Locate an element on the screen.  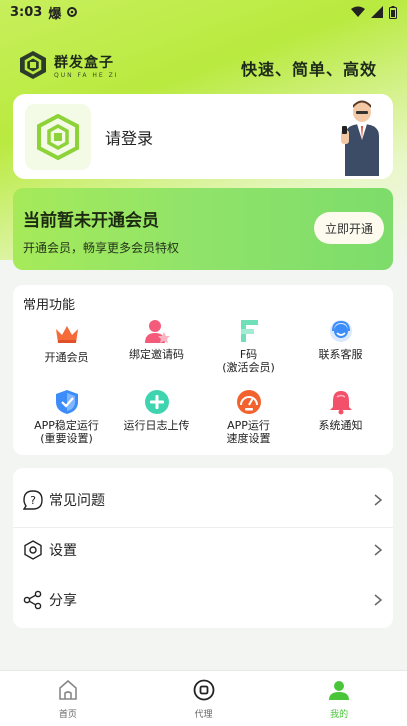
function-bind-invite: 绑定邀请码 is located at coordinates (156, 339).